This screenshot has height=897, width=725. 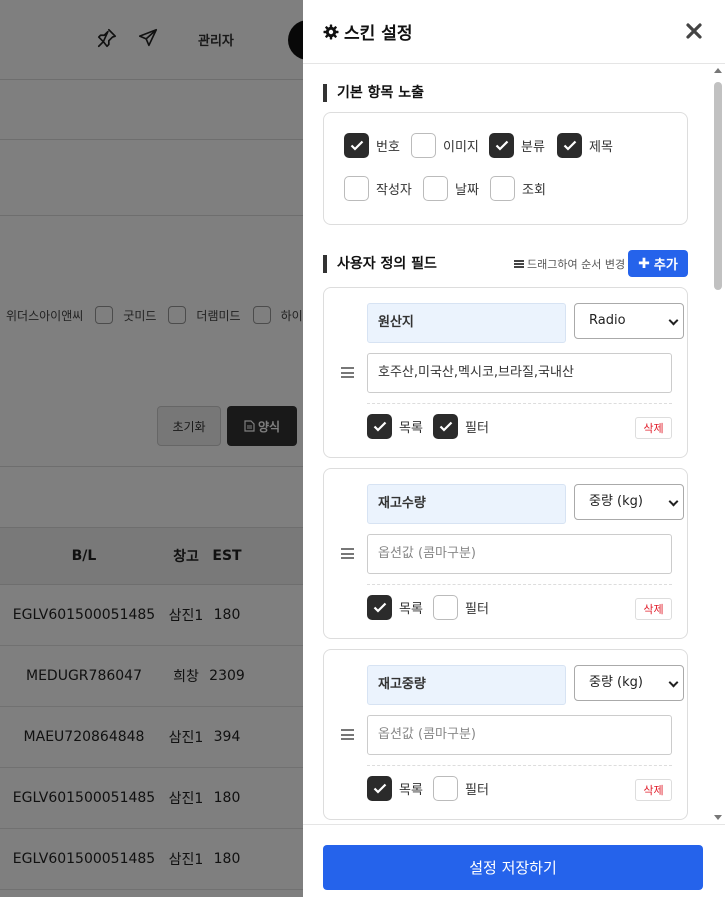 I want to click on custom-field-card: 재고중량 중량 (kg) 옵션값 (콤마구분) 목록 필터 삭제, so click(x=505, y=734).